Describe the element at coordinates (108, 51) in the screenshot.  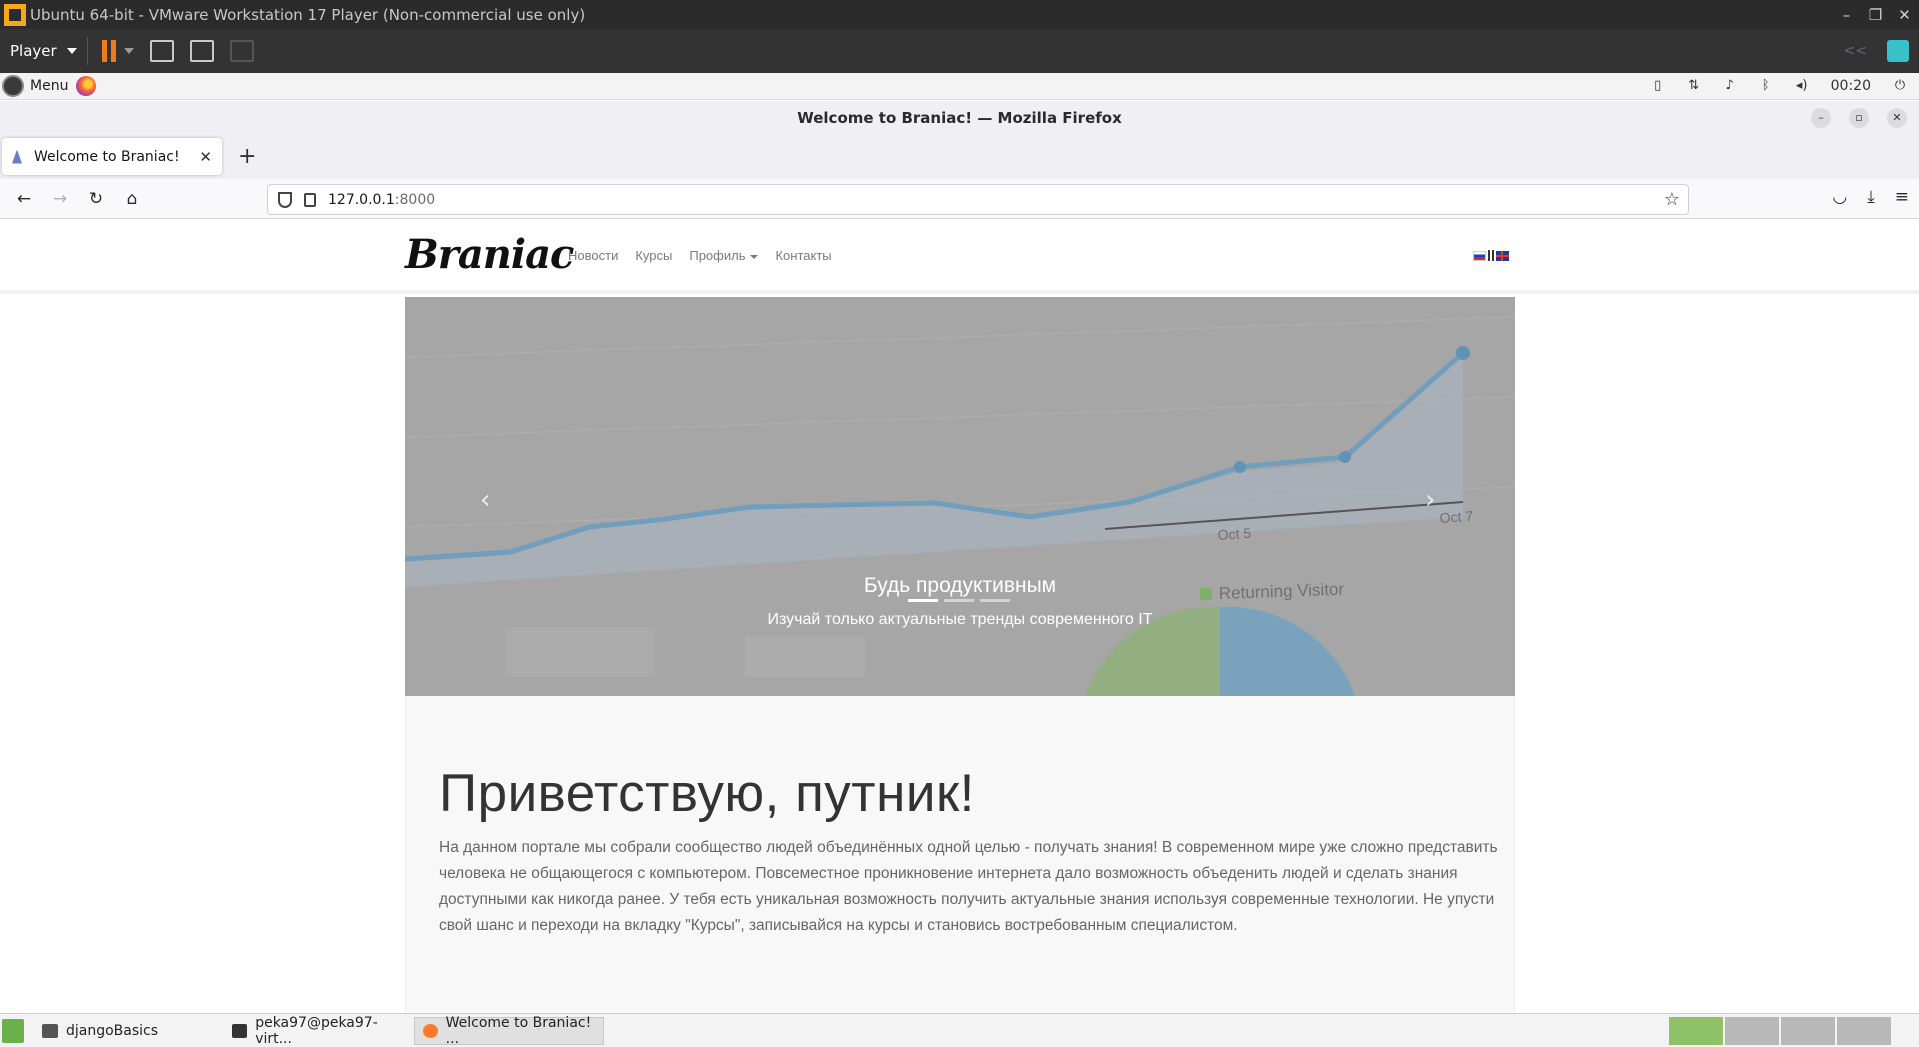
I see `pause-button` at that location.